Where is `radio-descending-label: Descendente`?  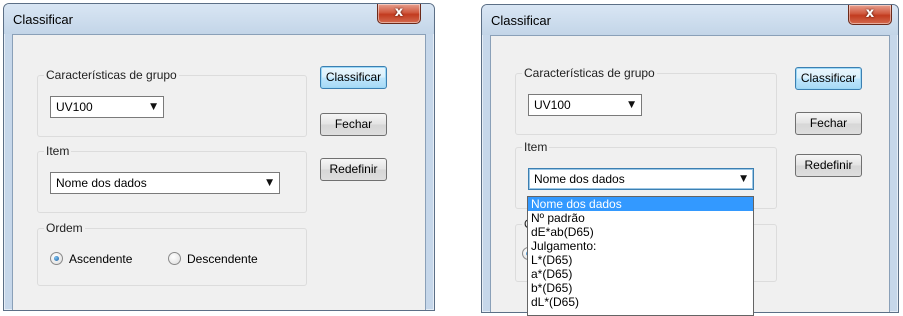
radio-descending-label: Descendente is located at coordinates (222, 259).